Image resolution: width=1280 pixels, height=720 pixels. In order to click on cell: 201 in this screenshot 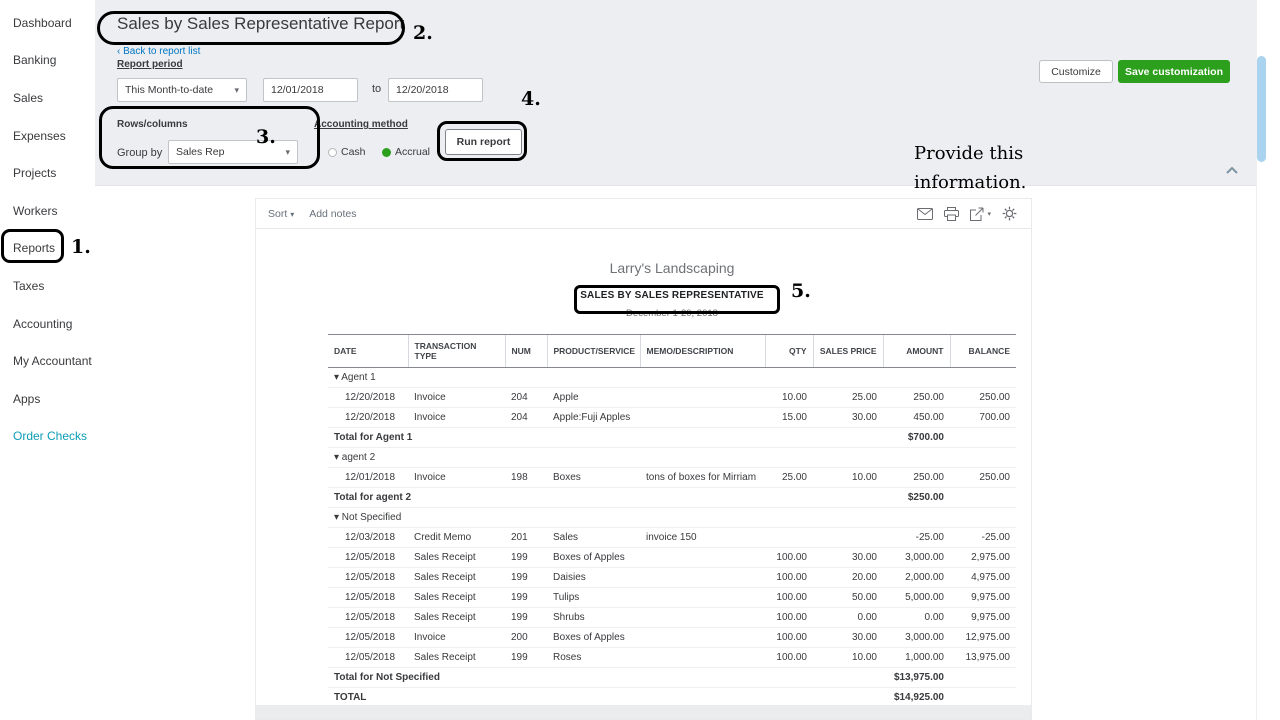, I will do `click(526, 537)`.